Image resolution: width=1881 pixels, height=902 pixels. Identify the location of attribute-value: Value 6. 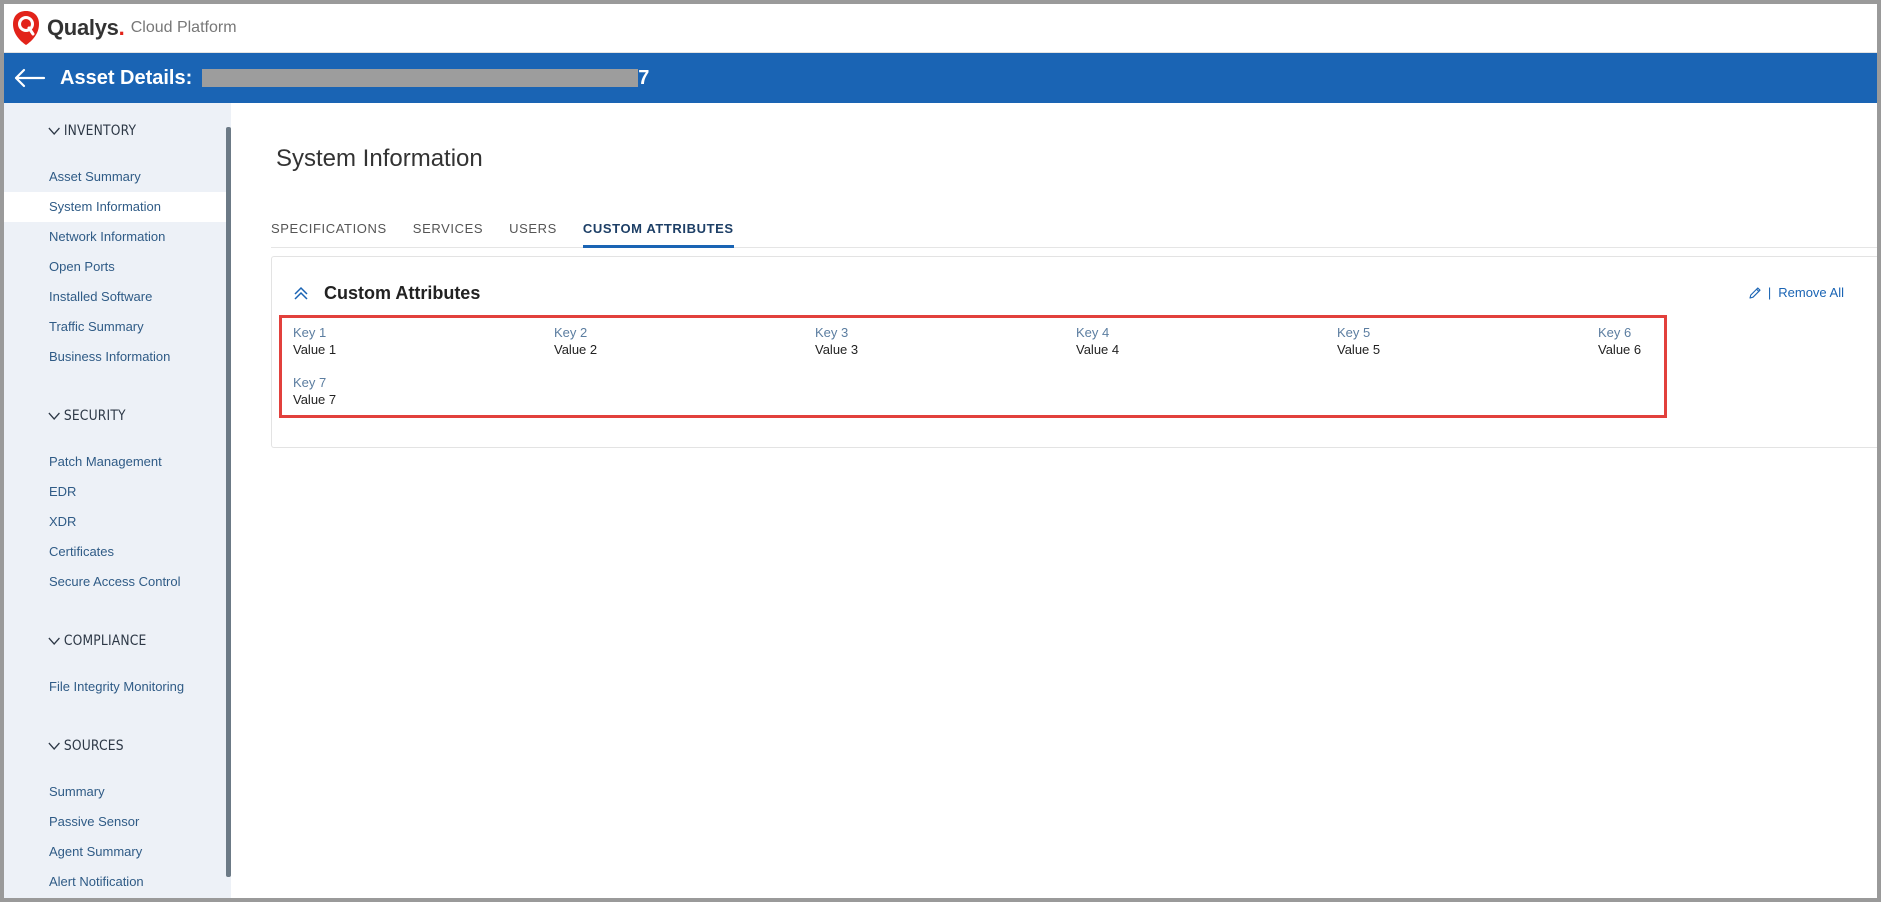
(1620, 349).